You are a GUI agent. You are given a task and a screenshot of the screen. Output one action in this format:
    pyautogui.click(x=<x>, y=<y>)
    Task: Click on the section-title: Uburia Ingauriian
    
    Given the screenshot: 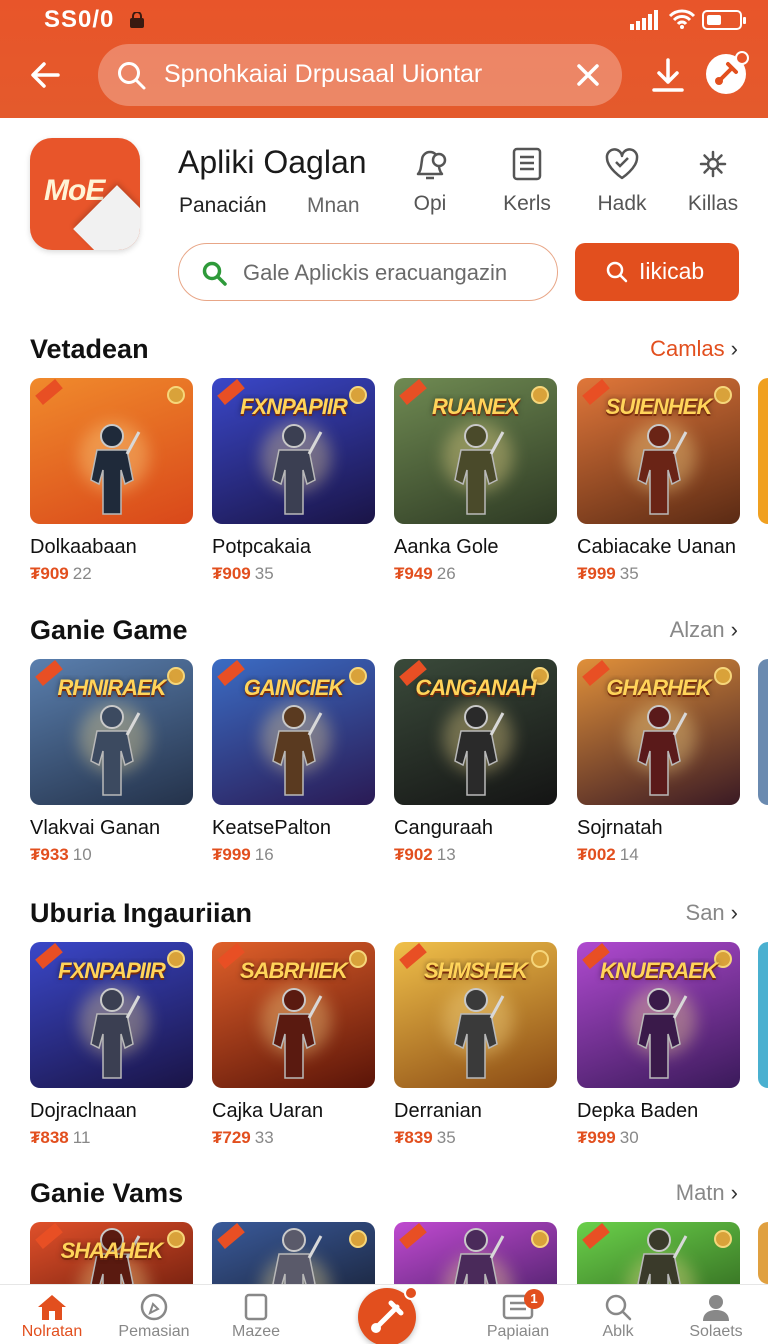 What is the action you would take?
    pyautogui.click(x=141, y=913)
    